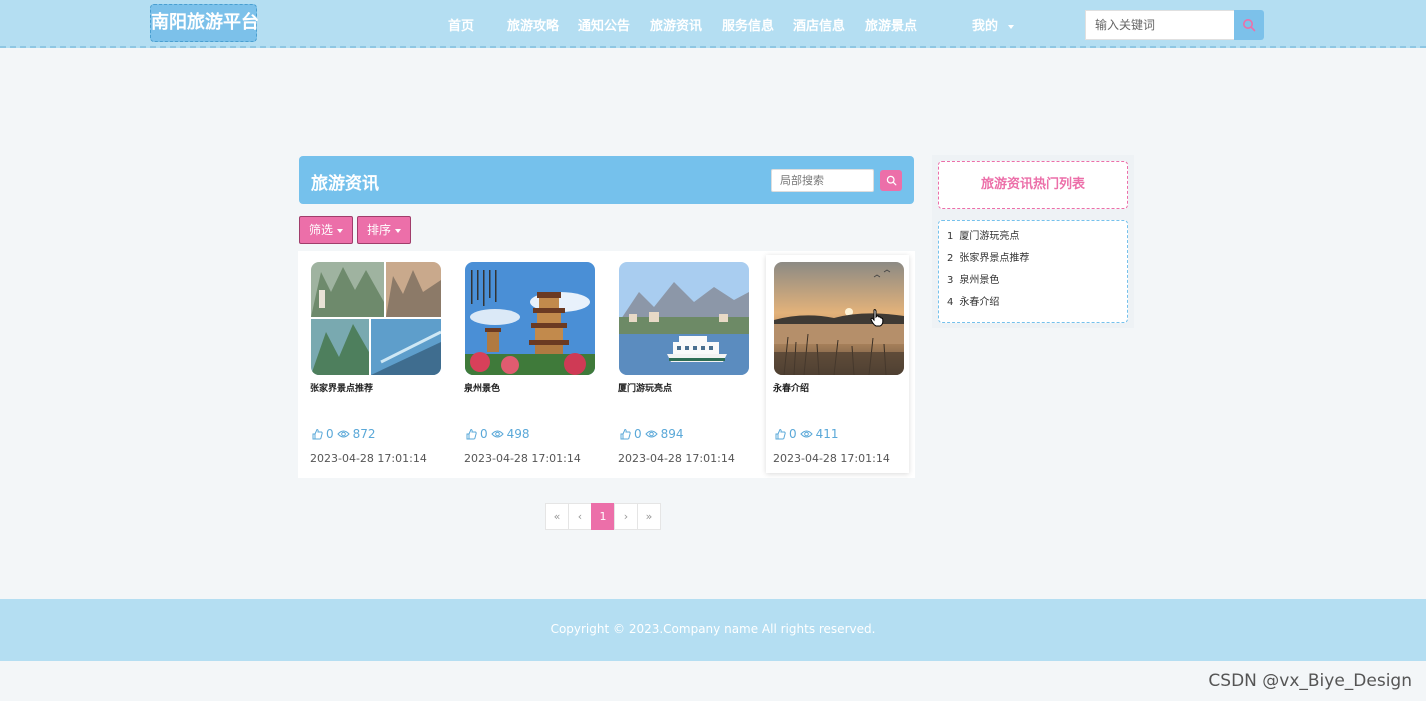  I want to click on sort-dropdown-button: 排序, so click(384, 230).